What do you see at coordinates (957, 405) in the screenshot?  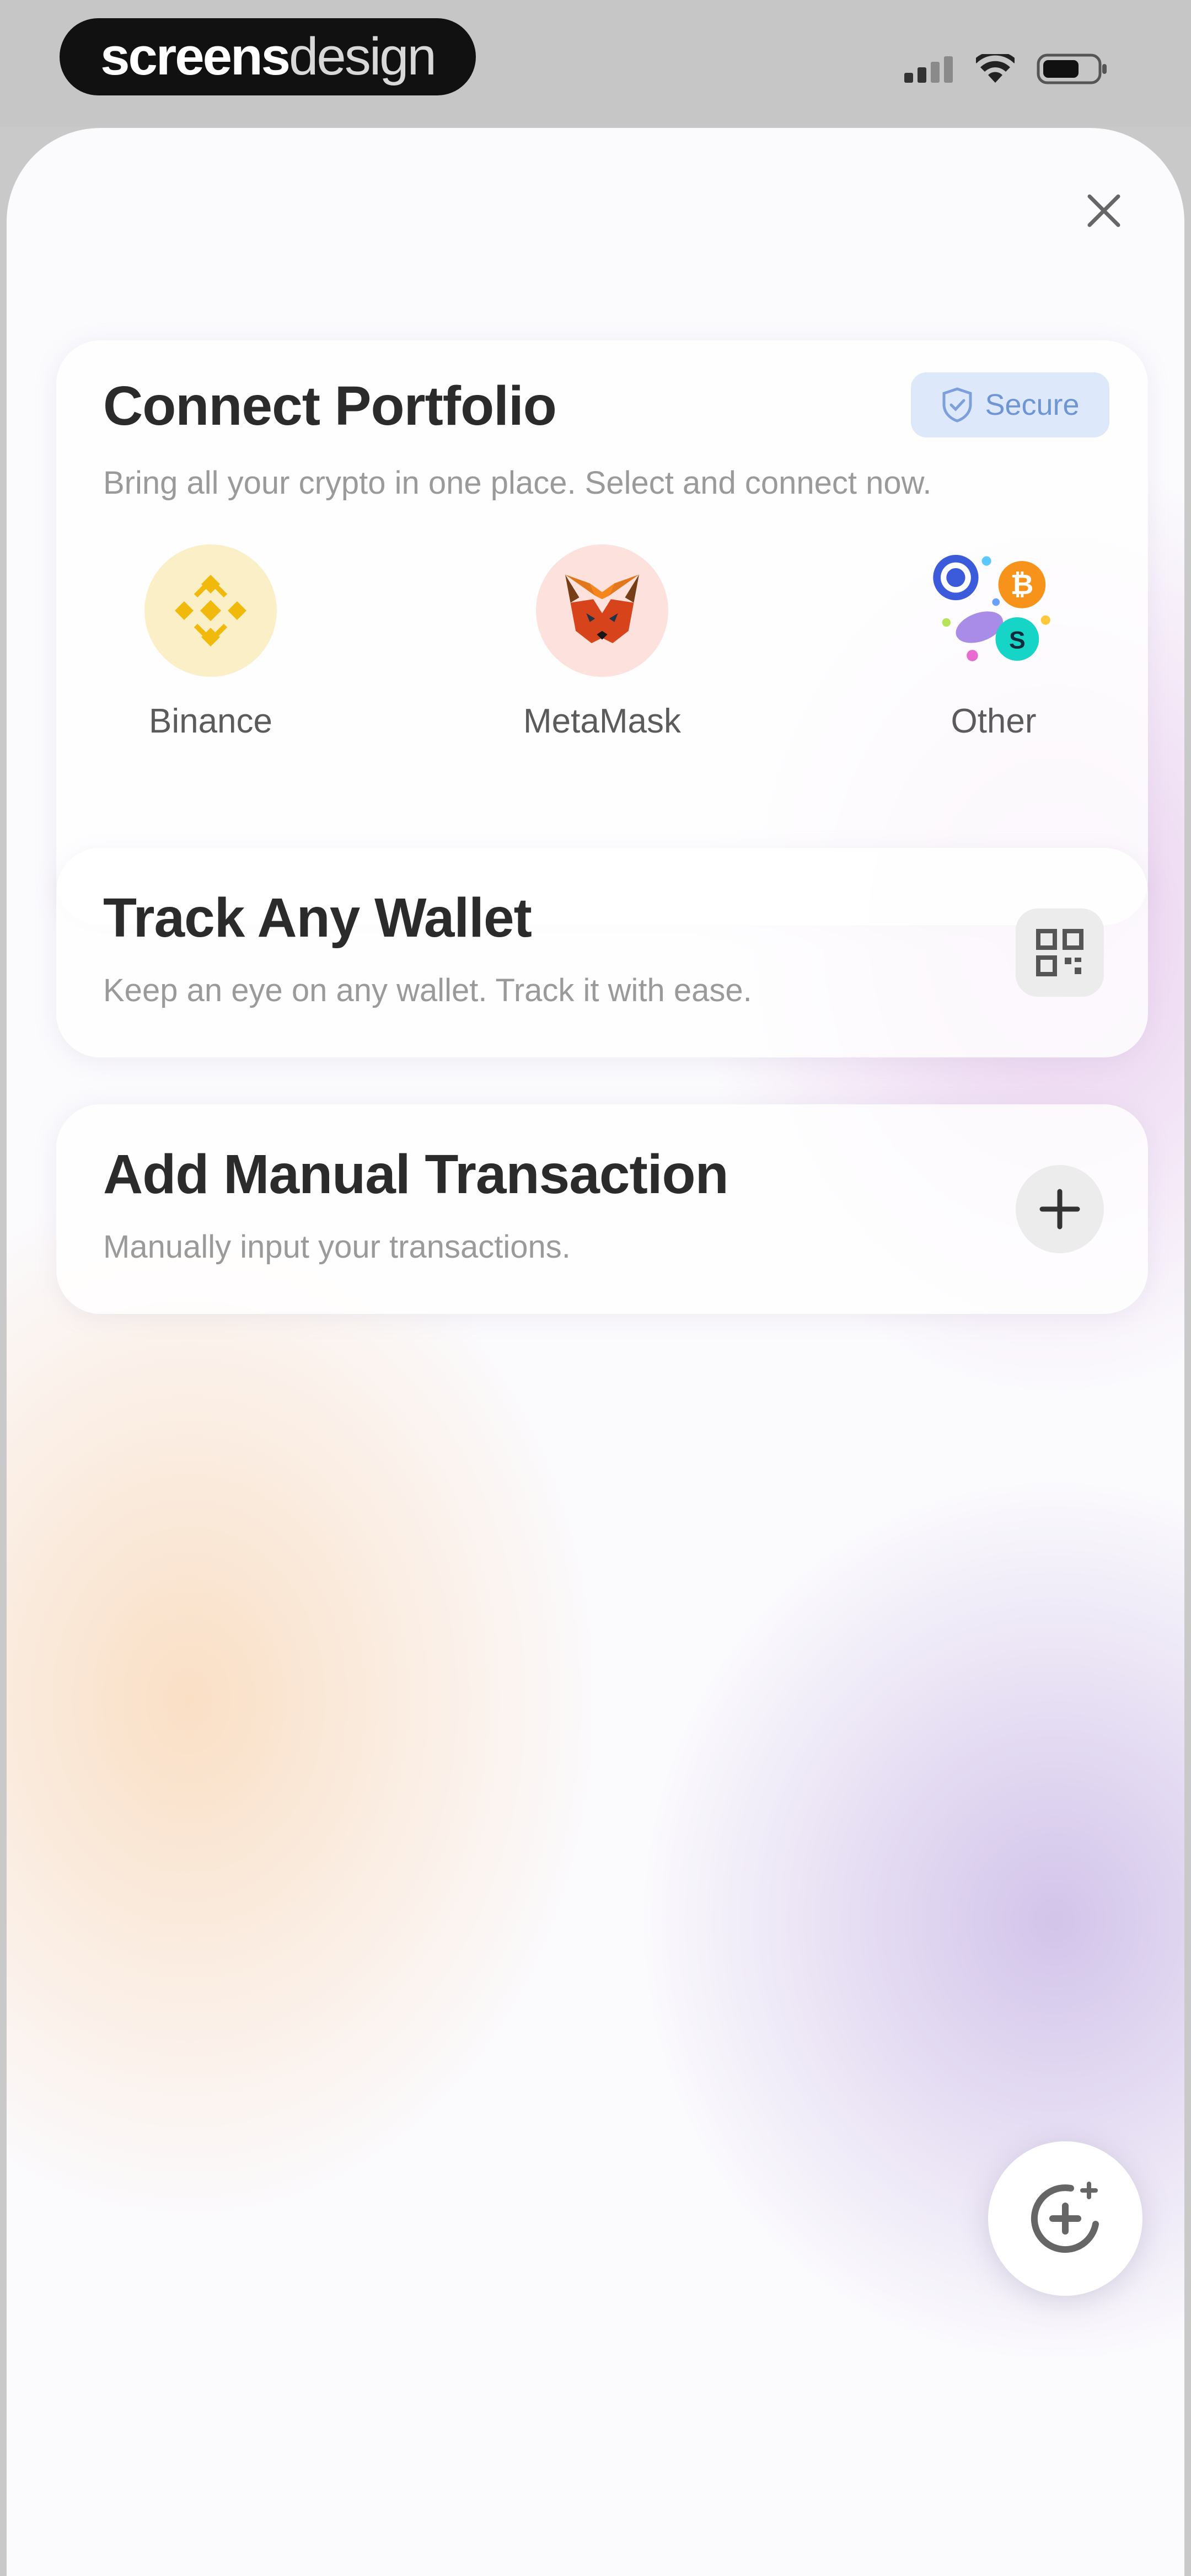 I see `shield-icon` at bounding box center [957, 405].